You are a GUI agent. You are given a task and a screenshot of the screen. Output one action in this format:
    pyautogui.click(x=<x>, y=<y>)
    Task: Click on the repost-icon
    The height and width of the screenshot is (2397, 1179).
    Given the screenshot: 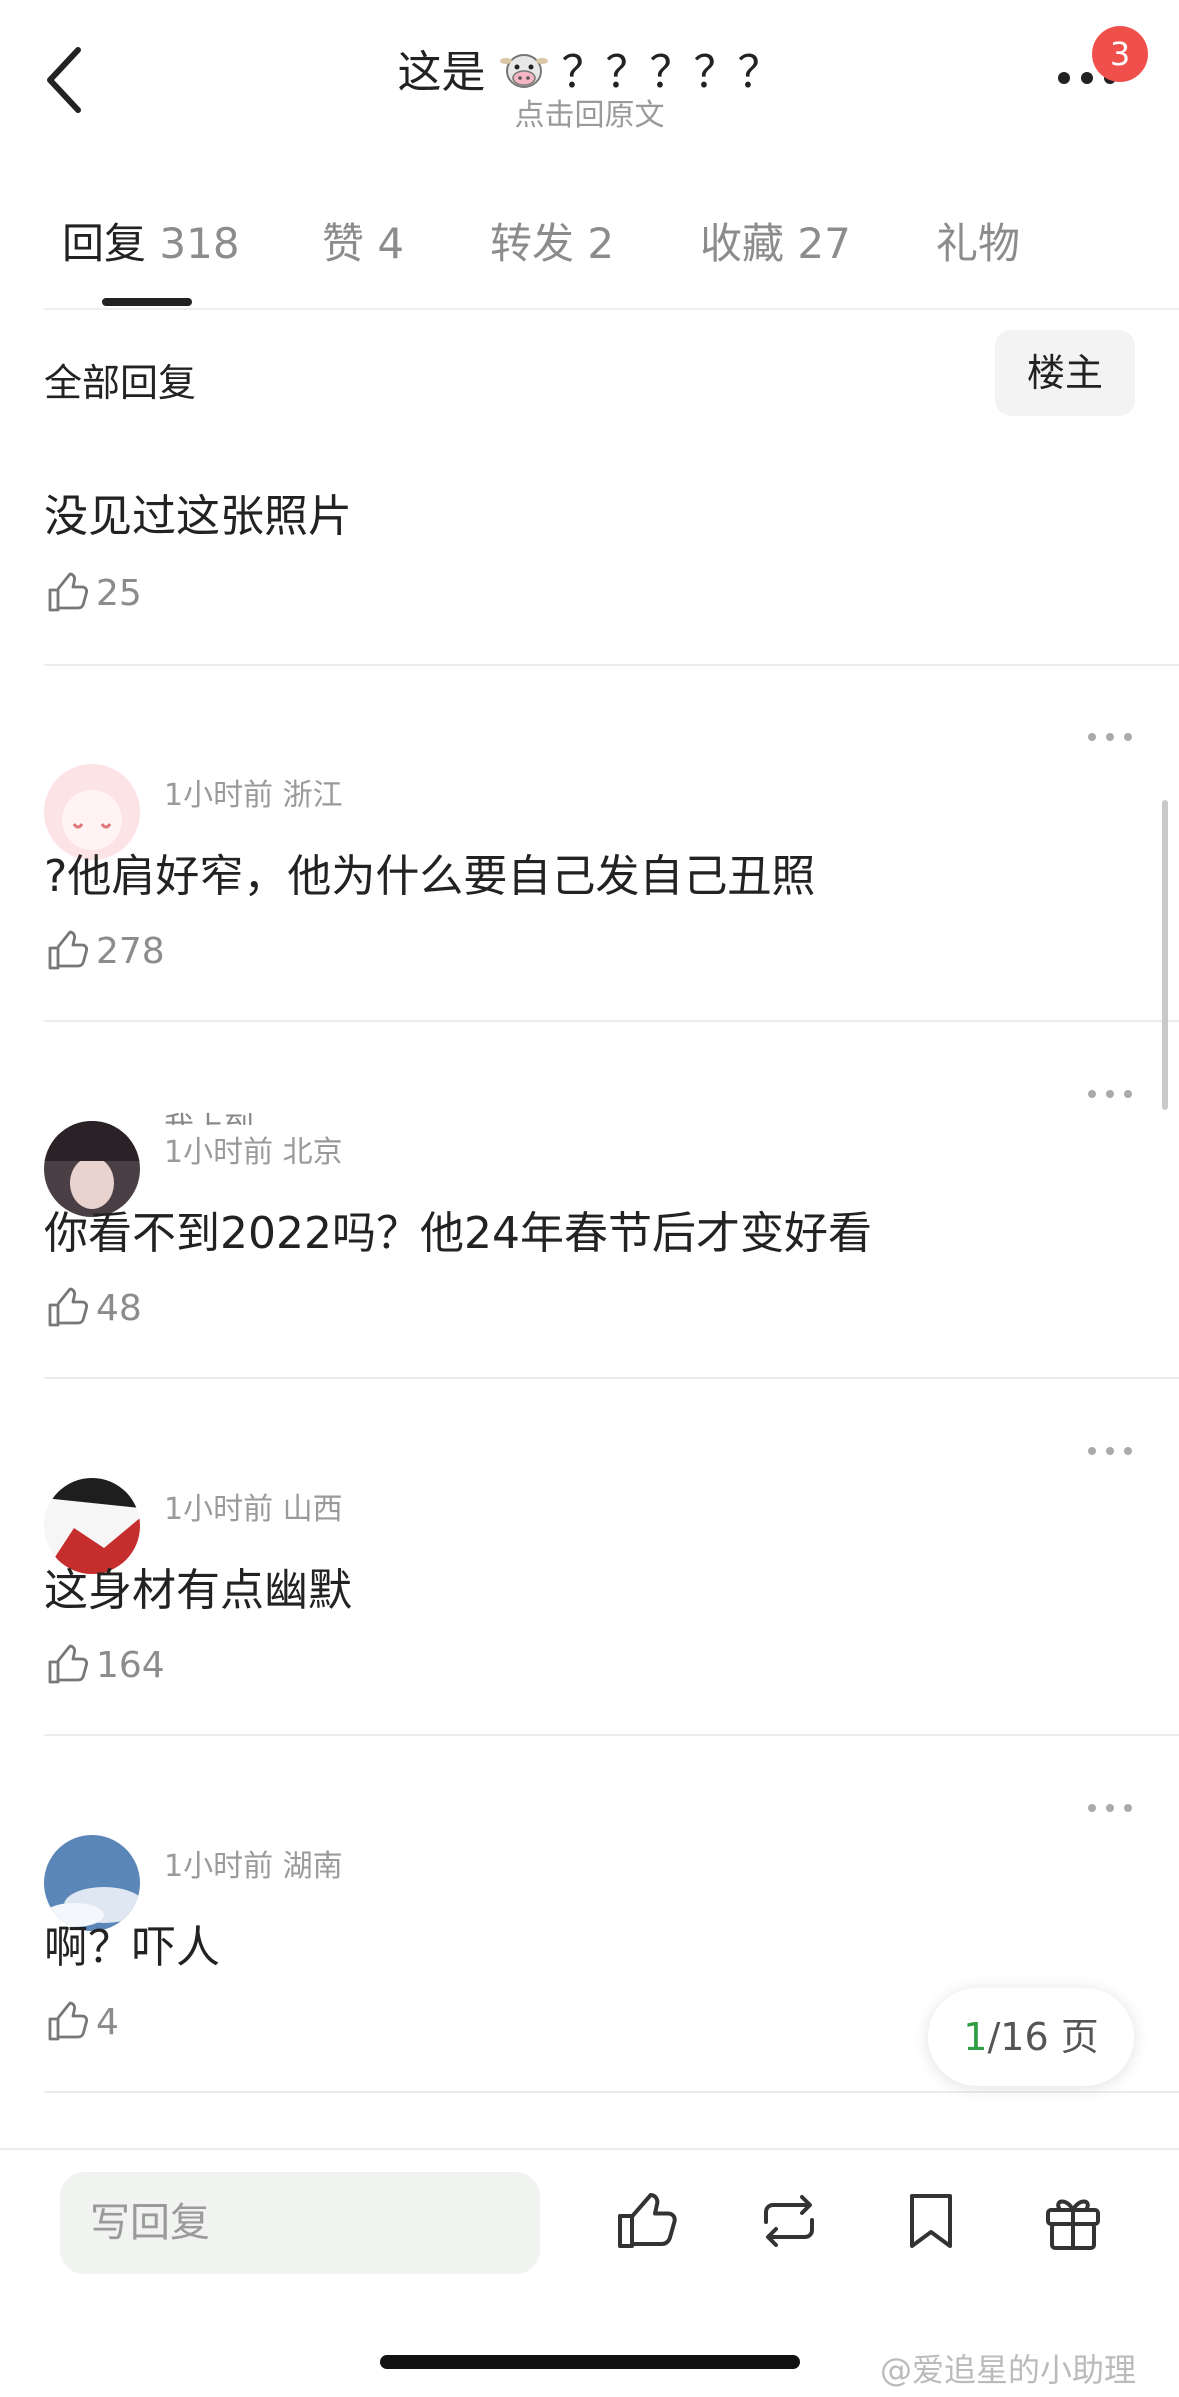 What is the action you would take?
    pyautogui.click(x=789, y=2221)
    